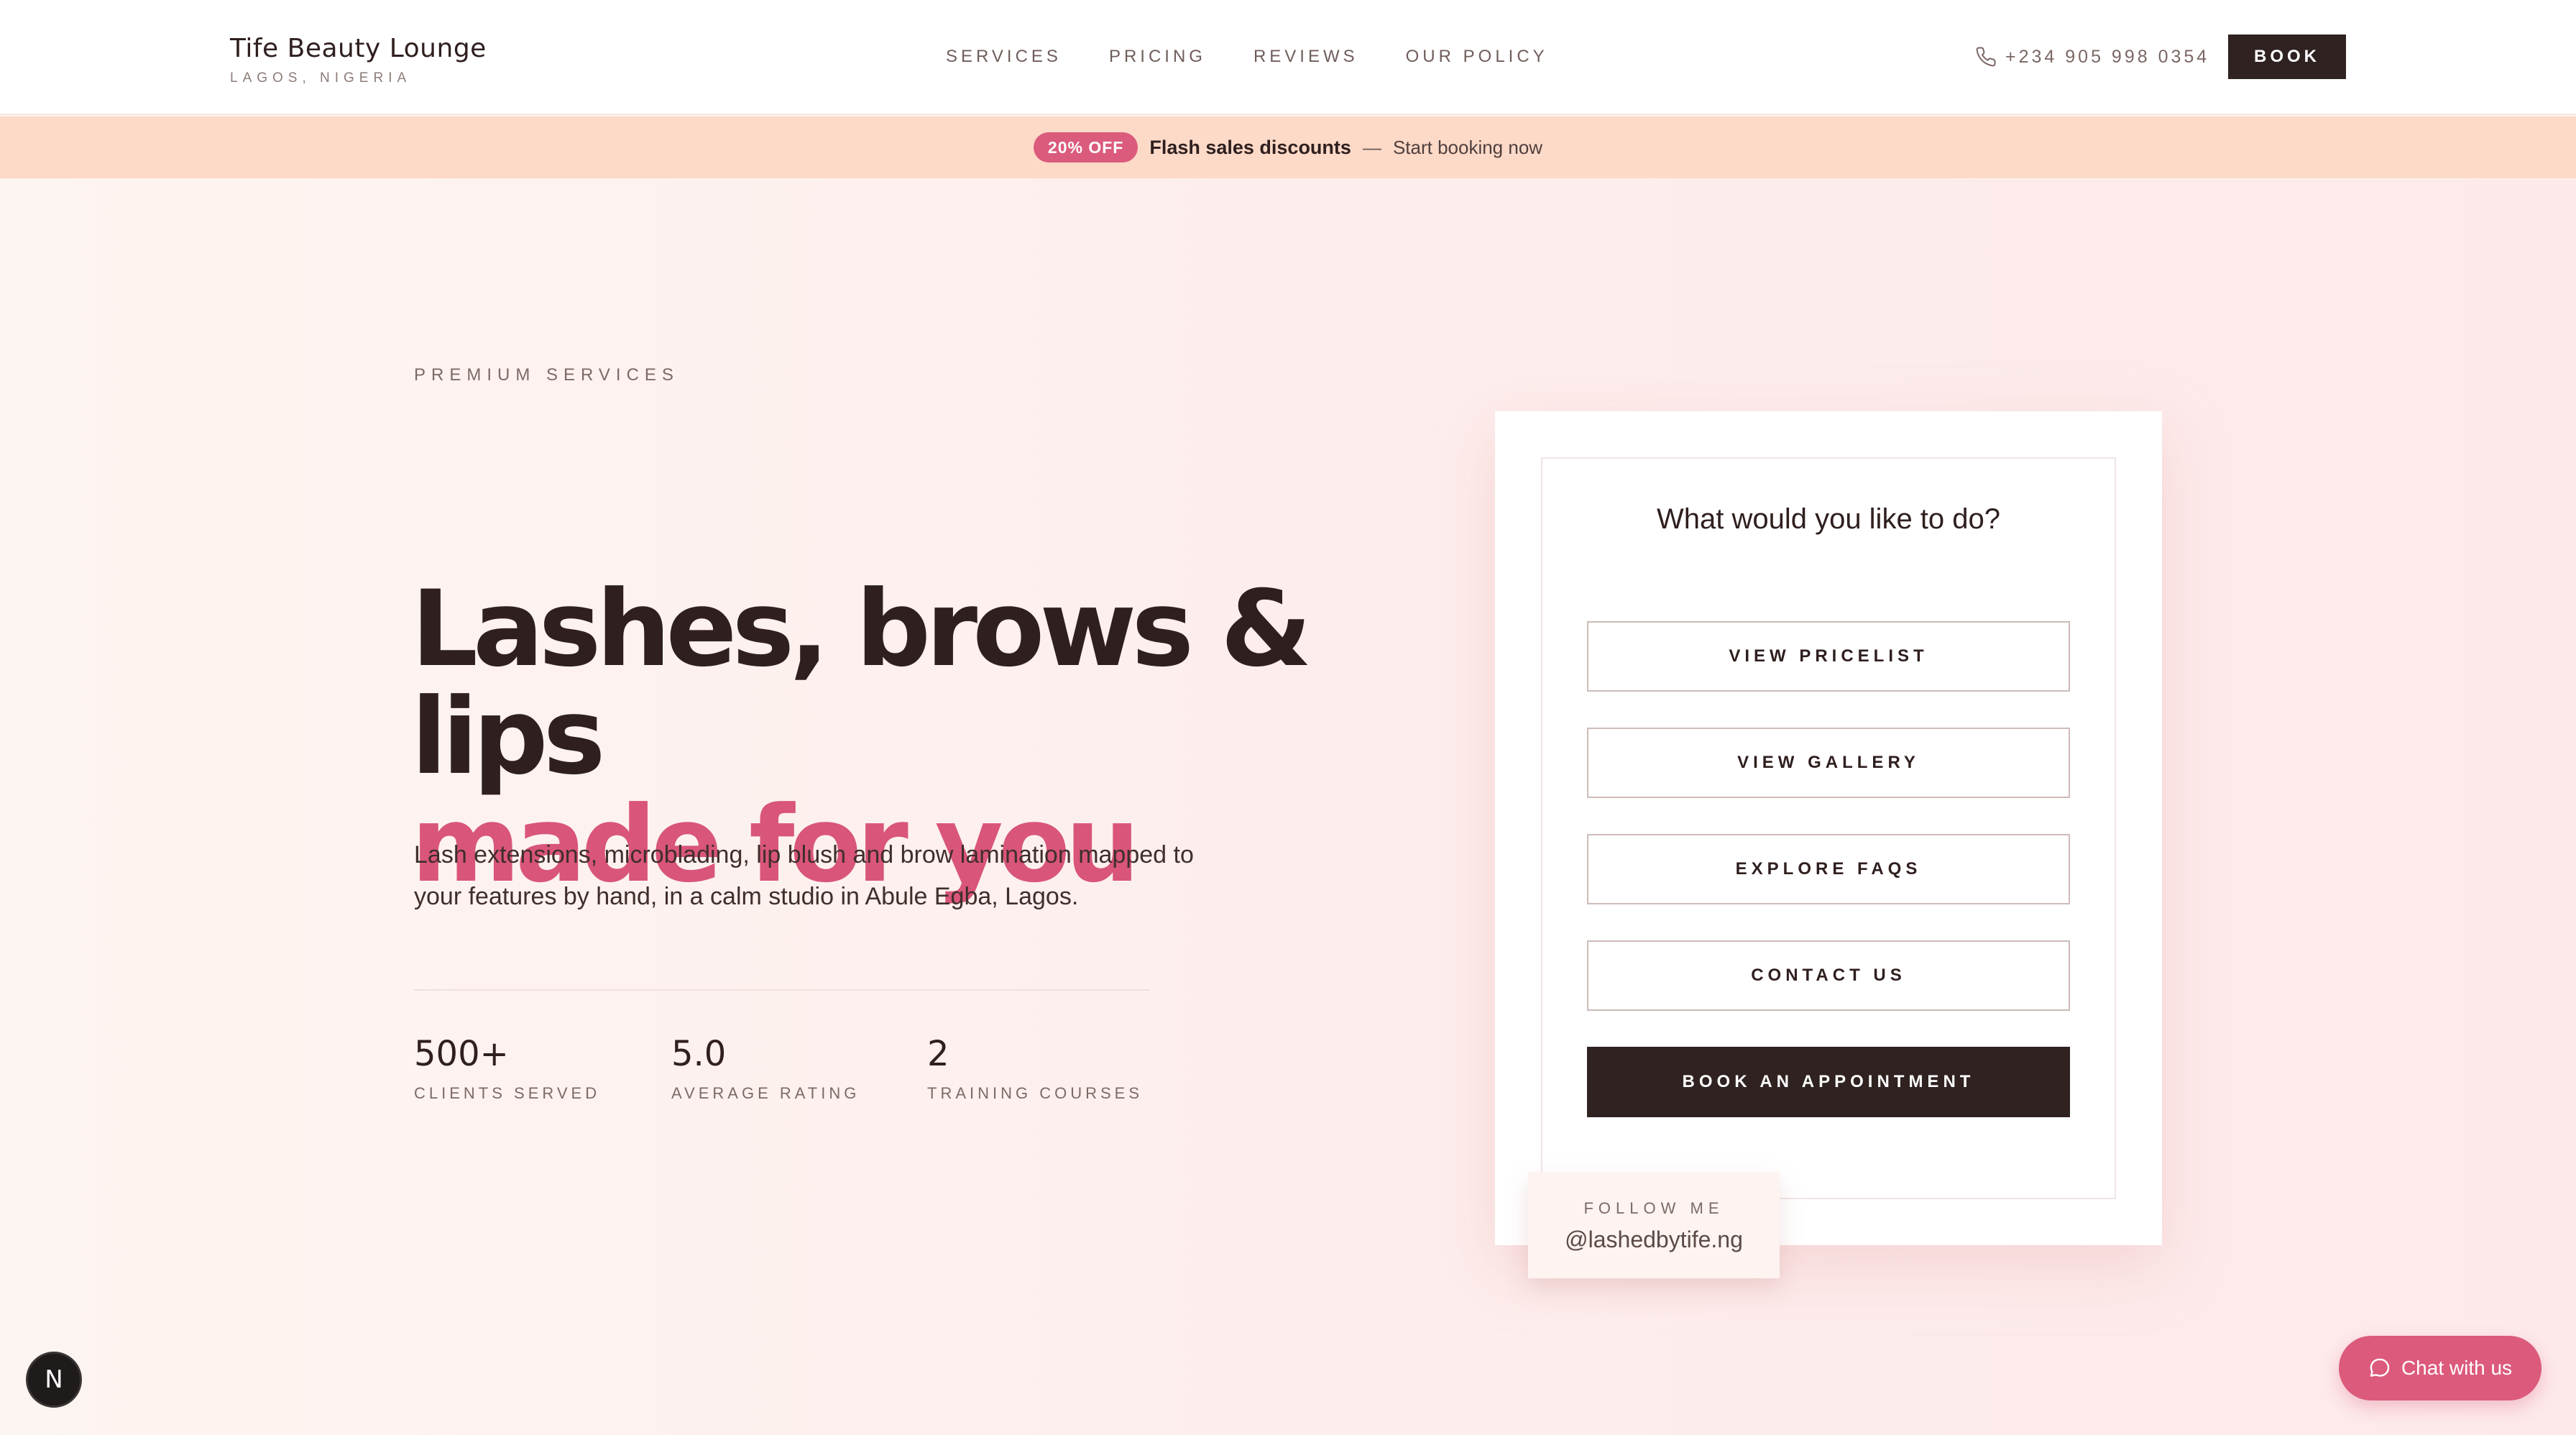 This screenshot has height=1435, width=2576. I want to click on stat-value: 2, so click(938, 1054).